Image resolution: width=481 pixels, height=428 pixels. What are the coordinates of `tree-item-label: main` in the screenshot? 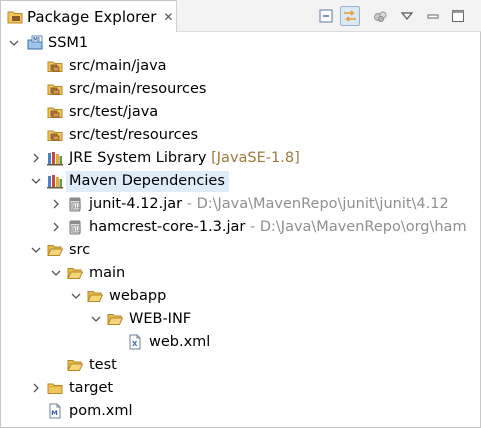 It's located at (107, 273).